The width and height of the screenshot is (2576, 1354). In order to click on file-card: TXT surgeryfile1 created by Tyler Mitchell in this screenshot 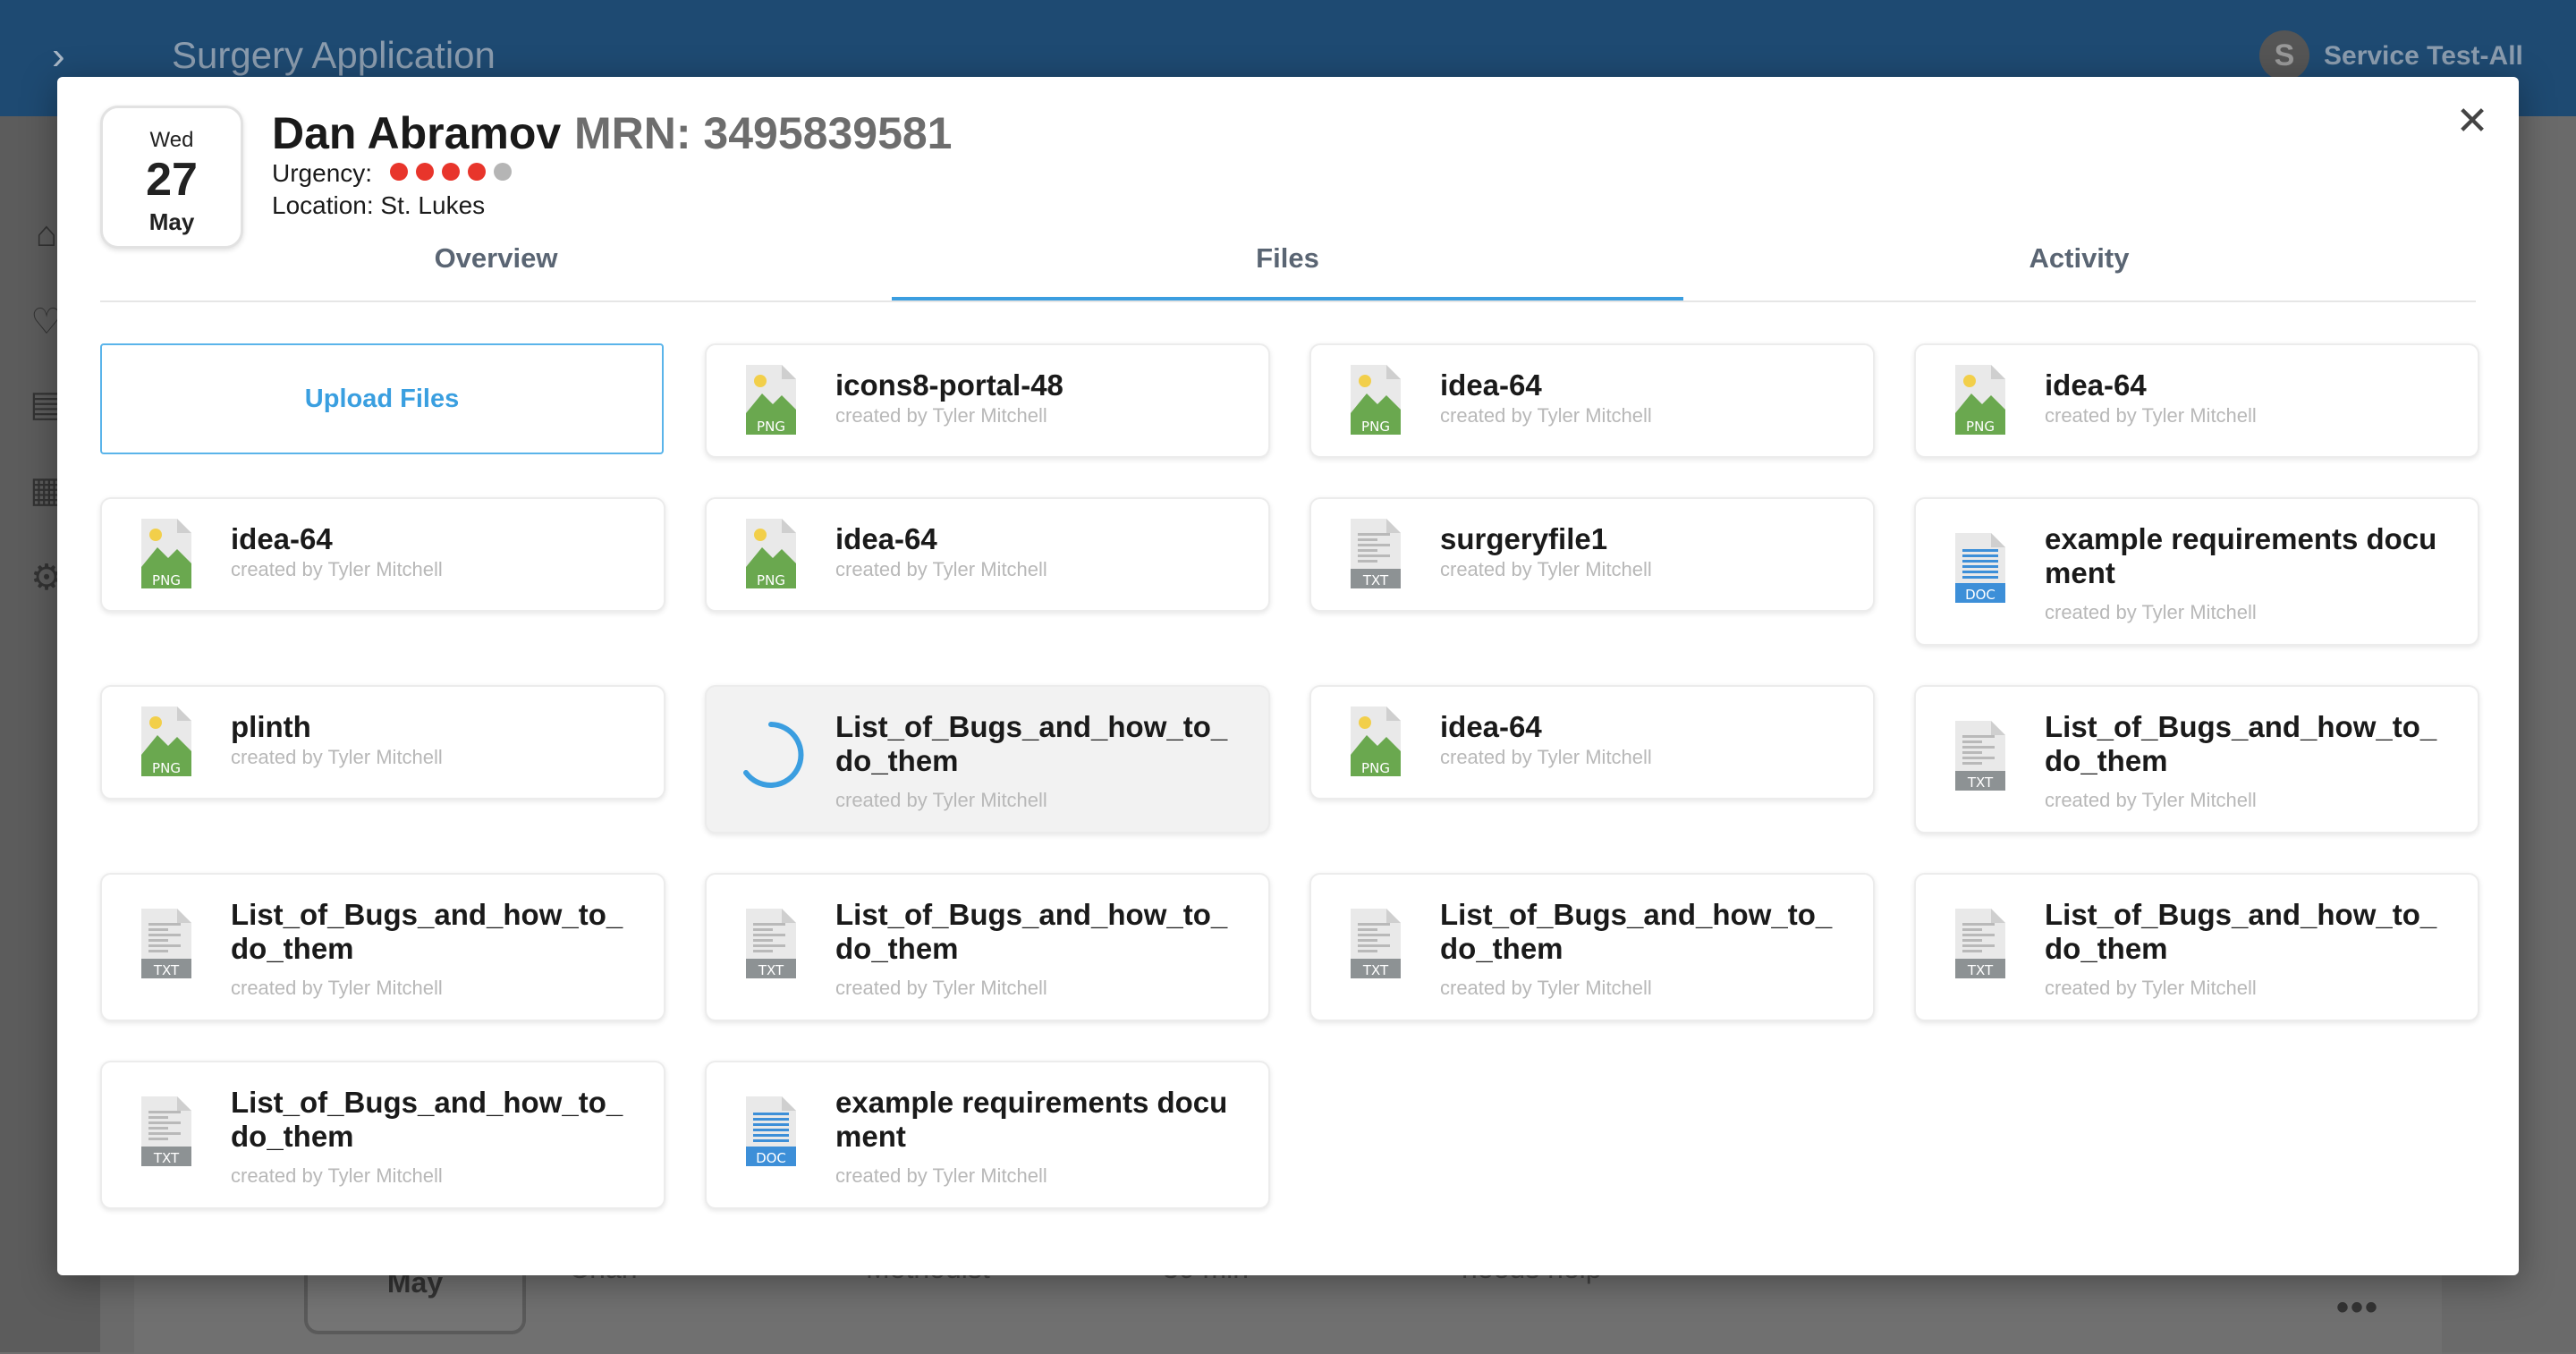, I will do `click(1592, 554)`.